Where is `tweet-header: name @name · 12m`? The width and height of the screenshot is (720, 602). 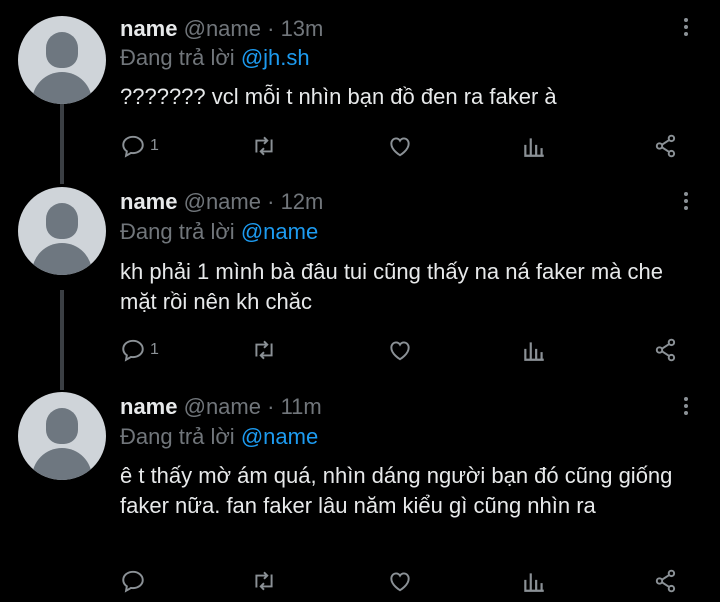
tweet-header: name @name · 12m is located at coordinates (221, 202).